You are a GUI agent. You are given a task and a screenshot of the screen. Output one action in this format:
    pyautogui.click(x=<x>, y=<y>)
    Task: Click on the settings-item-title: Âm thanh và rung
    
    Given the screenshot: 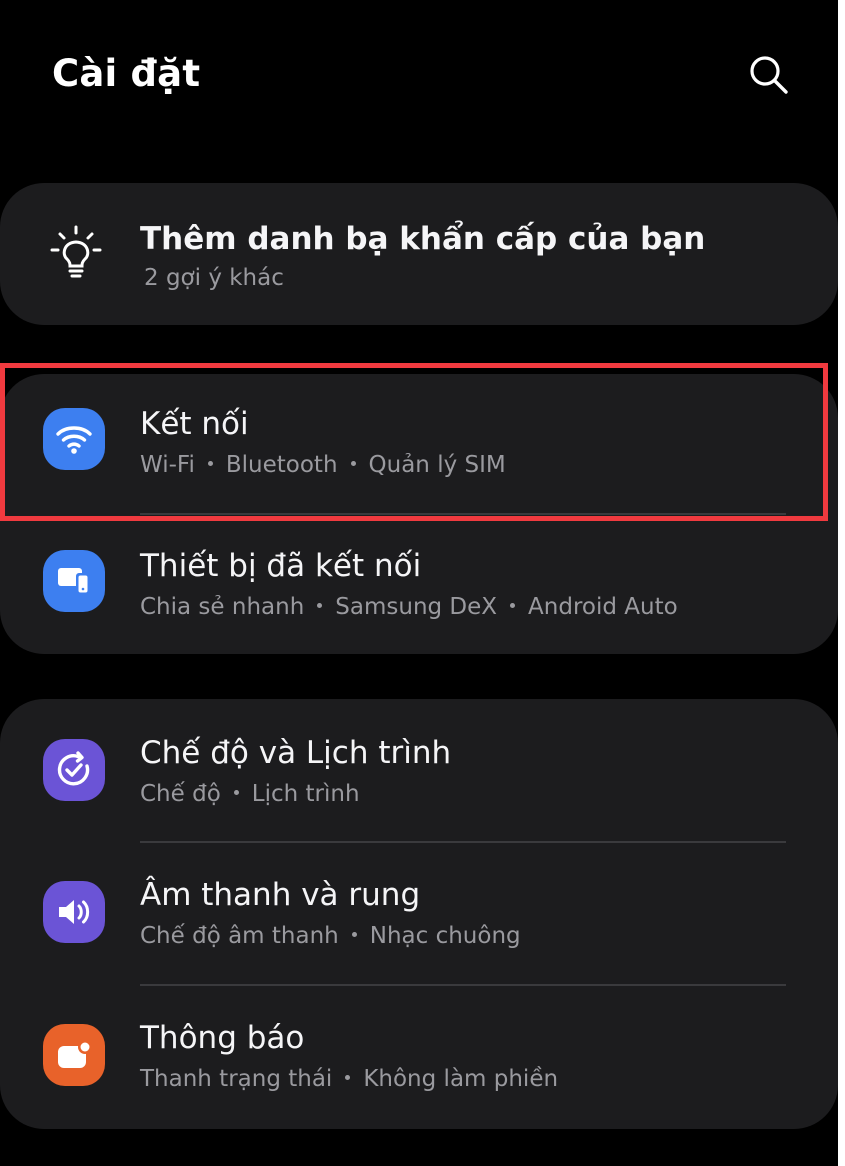 What is the action you would take?
    pyautogui.click(x=280, y=895)
    